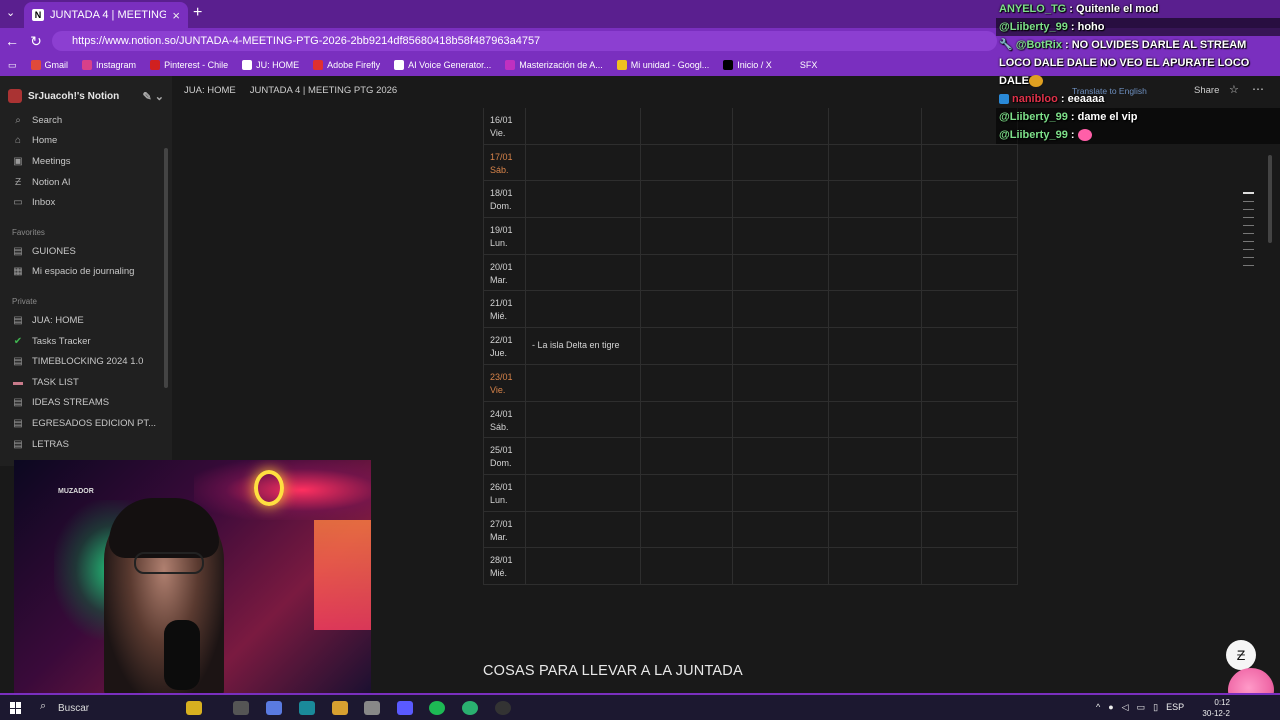 The width and height of the screenshot is (1280, 720). I want to click on bookmark-item: JU: HOME, so click(270, 65).